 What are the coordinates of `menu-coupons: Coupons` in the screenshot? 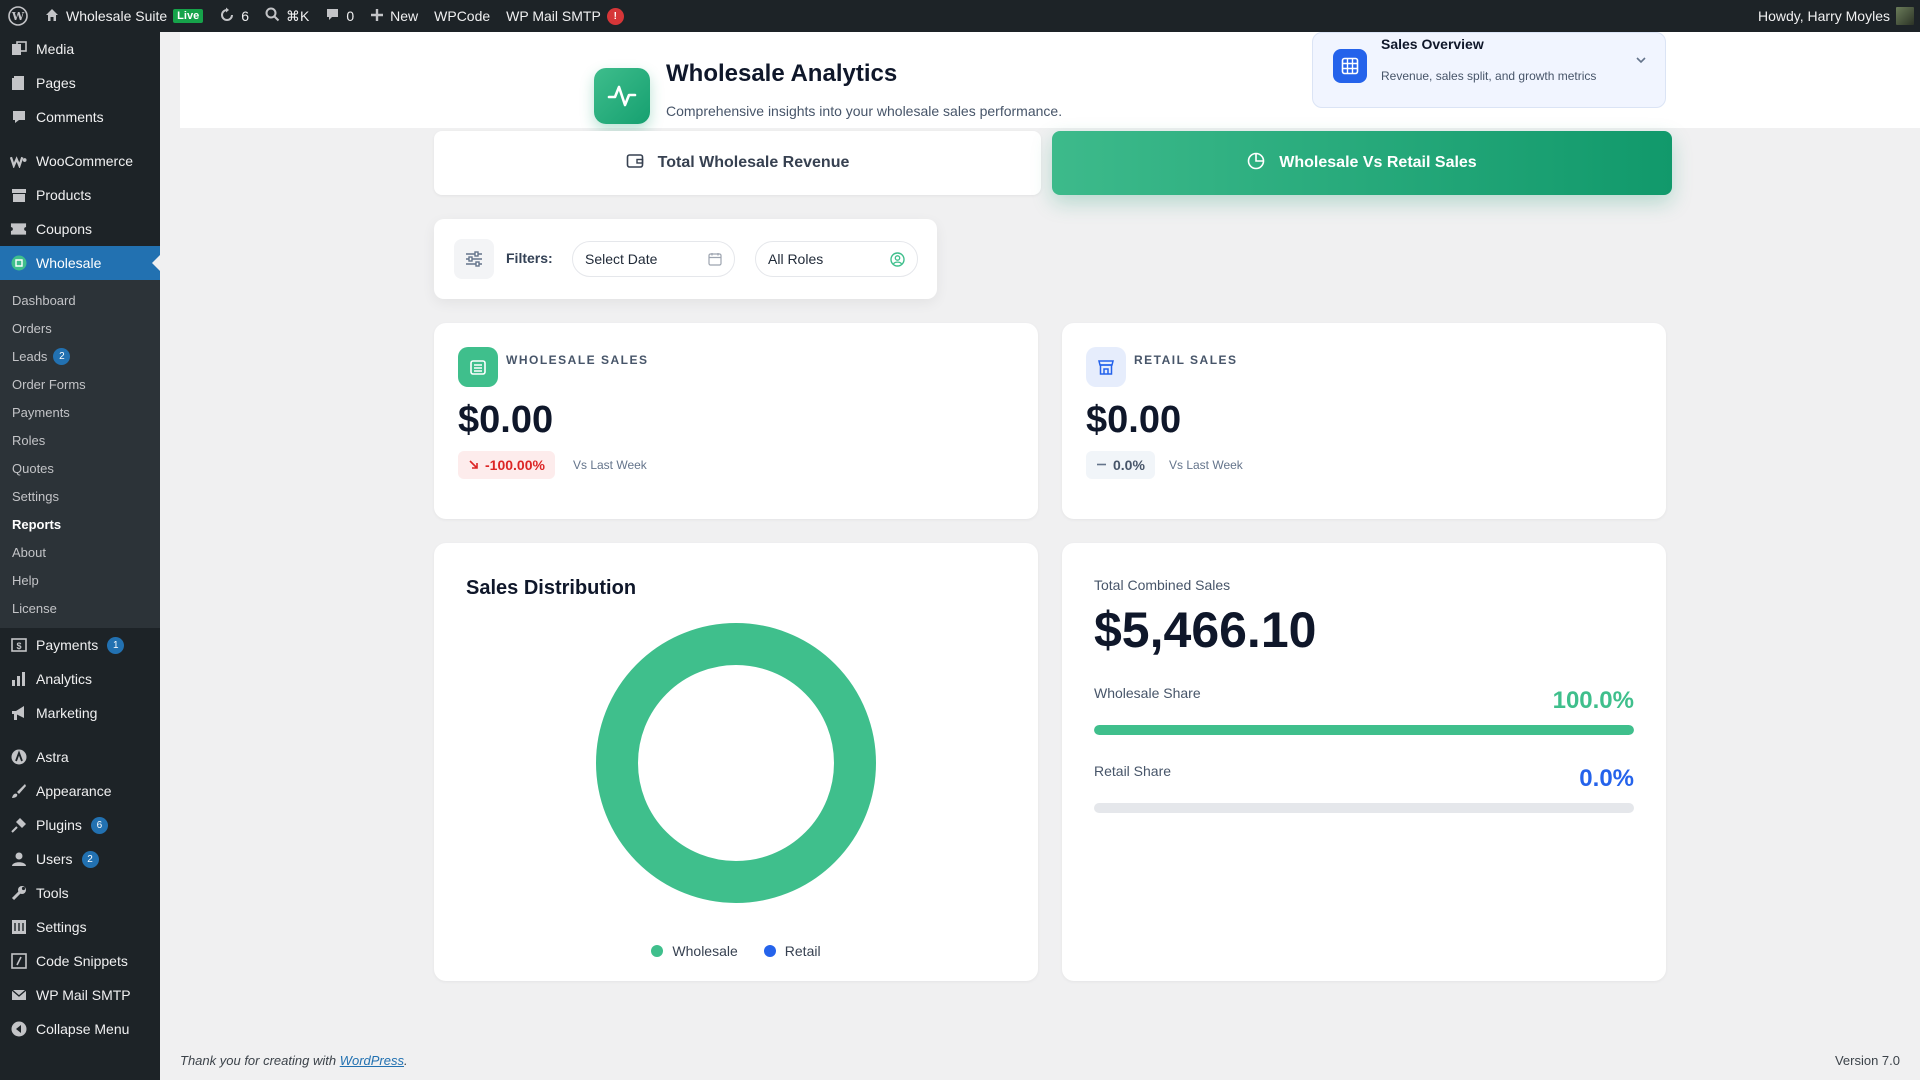 It's located at (80, 229).